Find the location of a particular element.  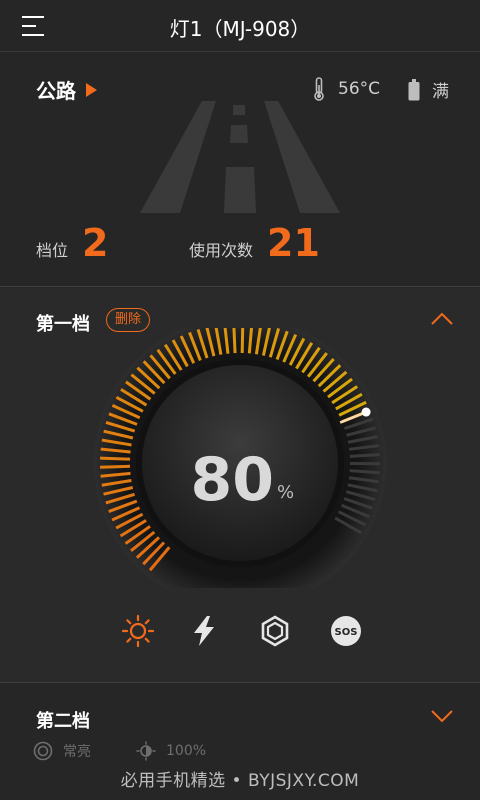

mode-label: 公路 is located at coordinates (56, 91).